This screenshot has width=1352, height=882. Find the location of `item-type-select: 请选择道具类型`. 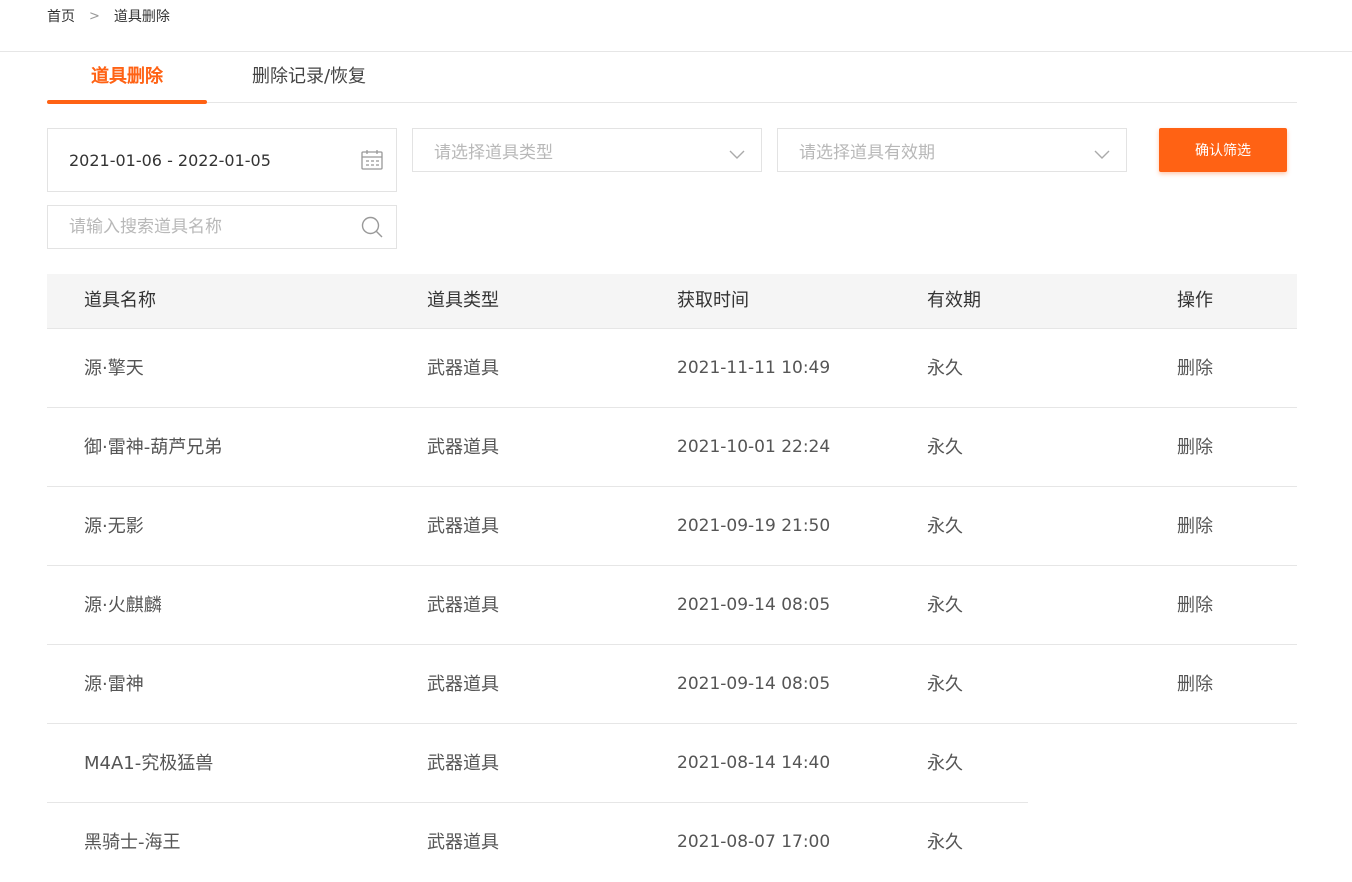

item-type-select: 请选择道具类型 is located at coordinates (587, 150).